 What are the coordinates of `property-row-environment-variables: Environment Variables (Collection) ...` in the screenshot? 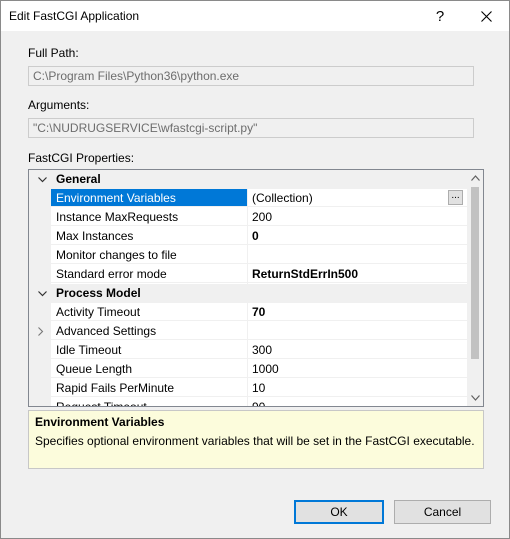 It's located at (248, 198).